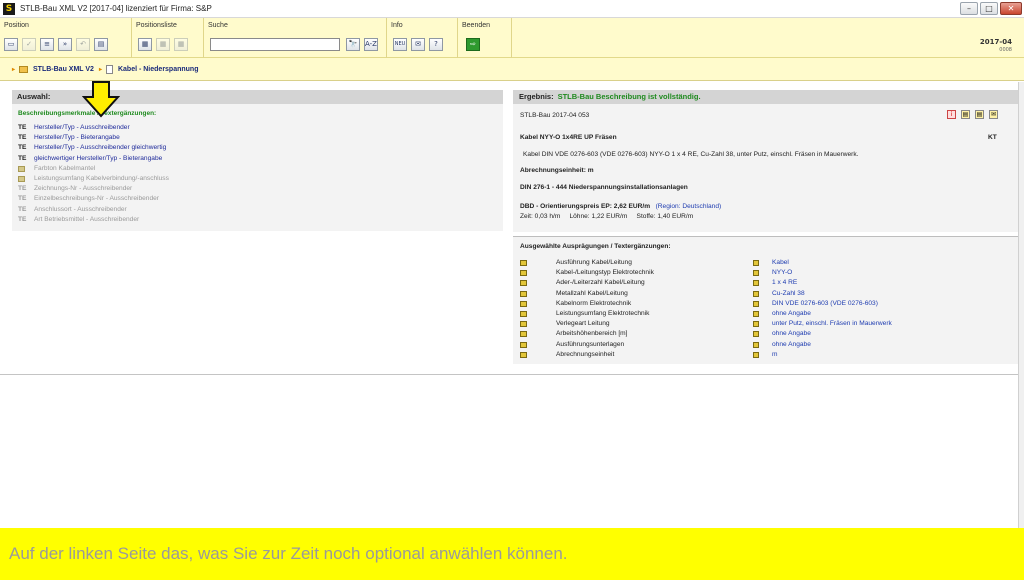  What do you see at coordinates (65, 44) in the screenshot?
I see `forward-icon: »` at bounding box center [65, 44].